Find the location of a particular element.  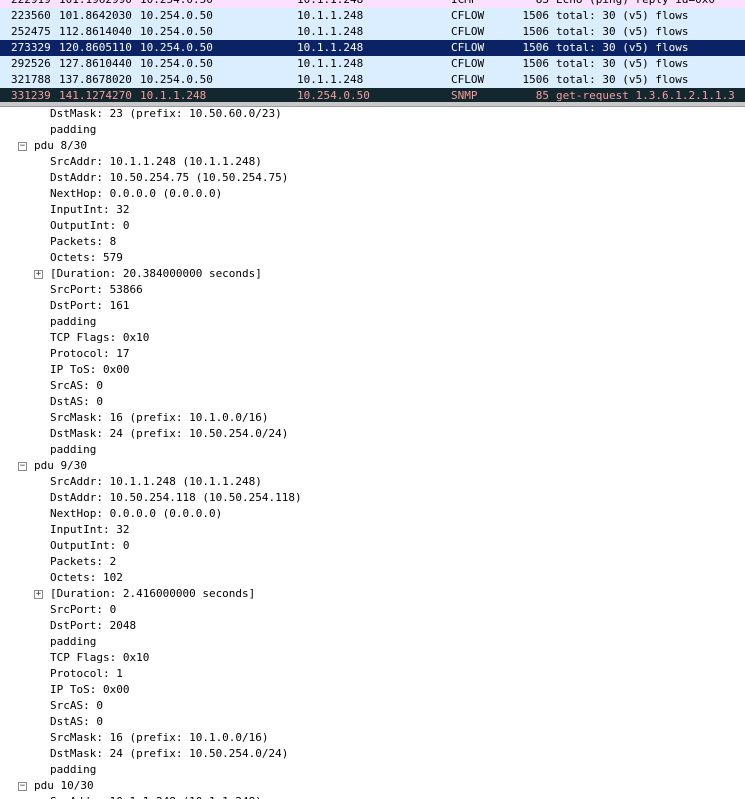

tree-node-pdu: pdu 8/30 is located at coordinates (60, 146).